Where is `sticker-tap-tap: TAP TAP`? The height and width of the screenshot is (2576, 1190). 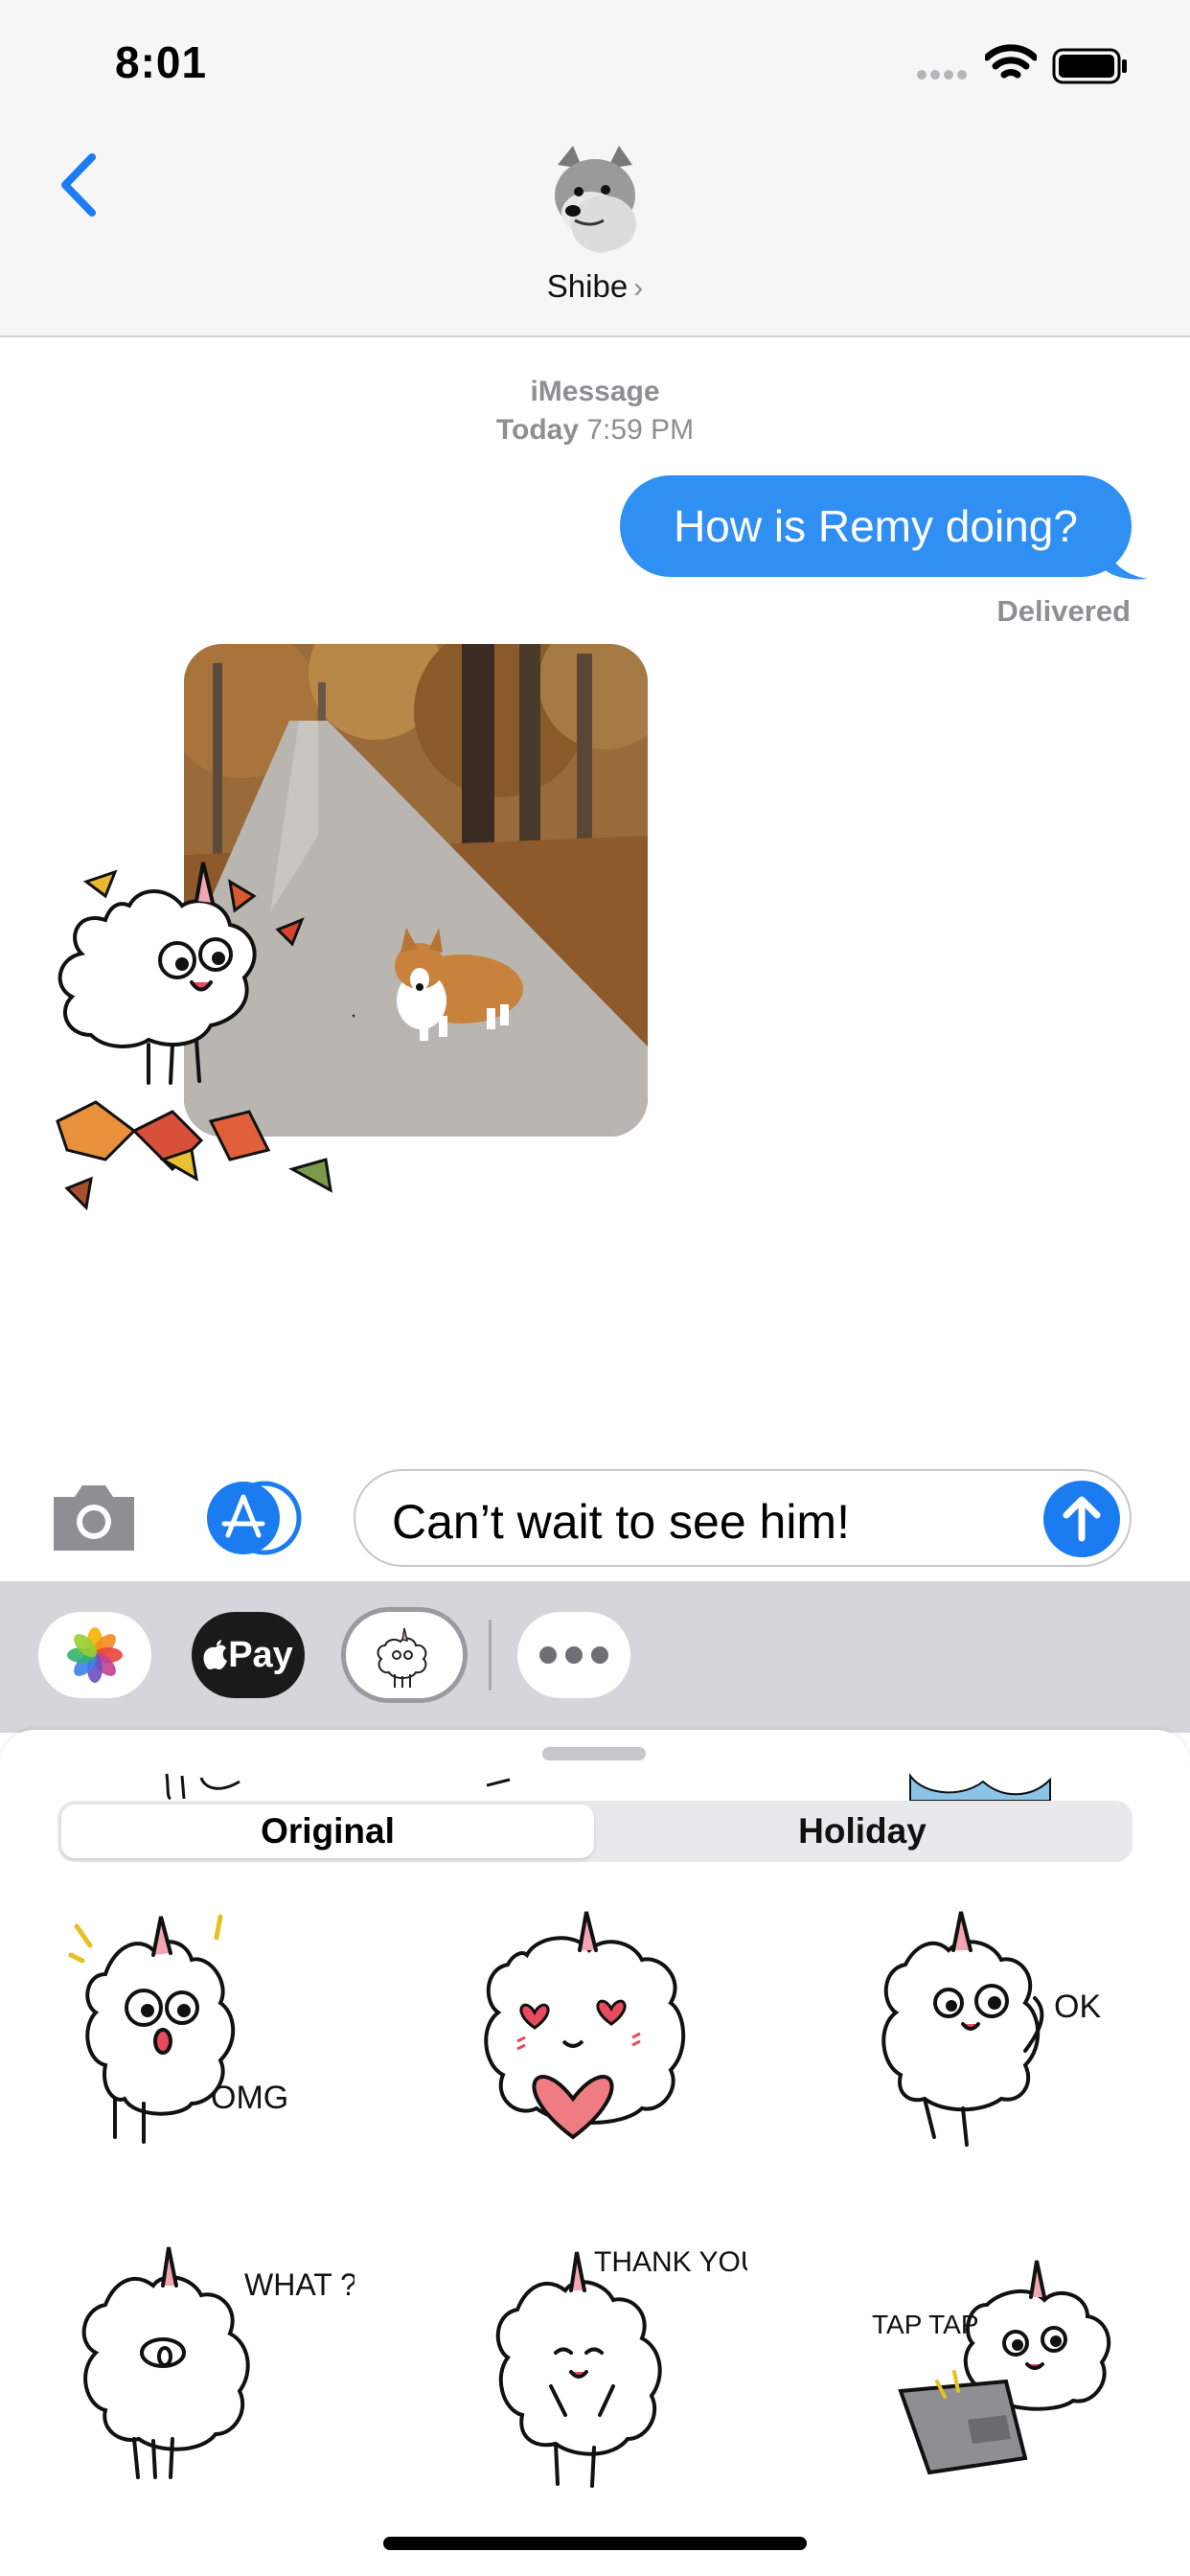
sticker-tap-tap: TAP TAP is located at coordinates (1006, 2371).